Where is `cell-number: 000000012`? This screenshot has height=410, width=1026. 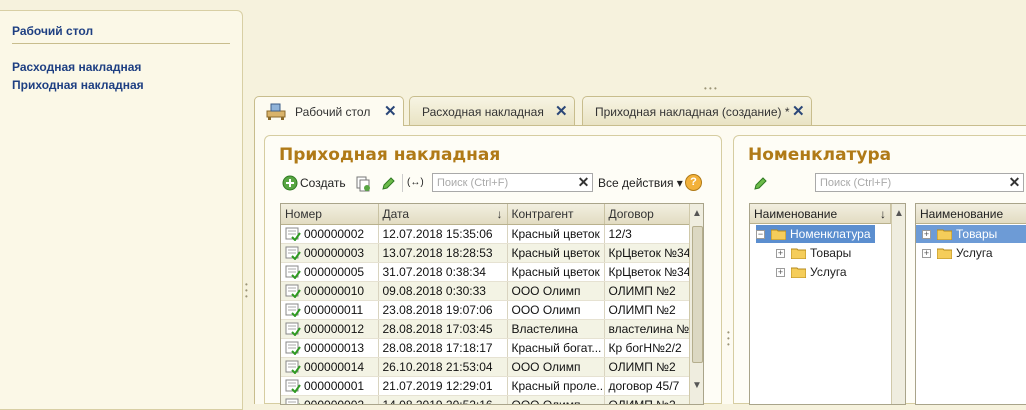 cell-number: 000000012 is located at coordinates (330, 329).